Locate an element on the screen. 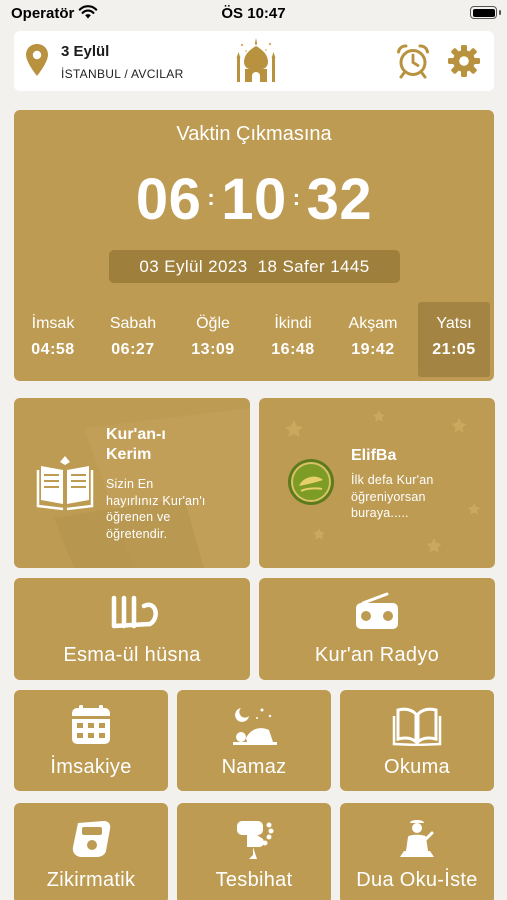 The image size is (507, 900). prayer-sabah: Sabah 06:27 is located at coordinates (133, 339).